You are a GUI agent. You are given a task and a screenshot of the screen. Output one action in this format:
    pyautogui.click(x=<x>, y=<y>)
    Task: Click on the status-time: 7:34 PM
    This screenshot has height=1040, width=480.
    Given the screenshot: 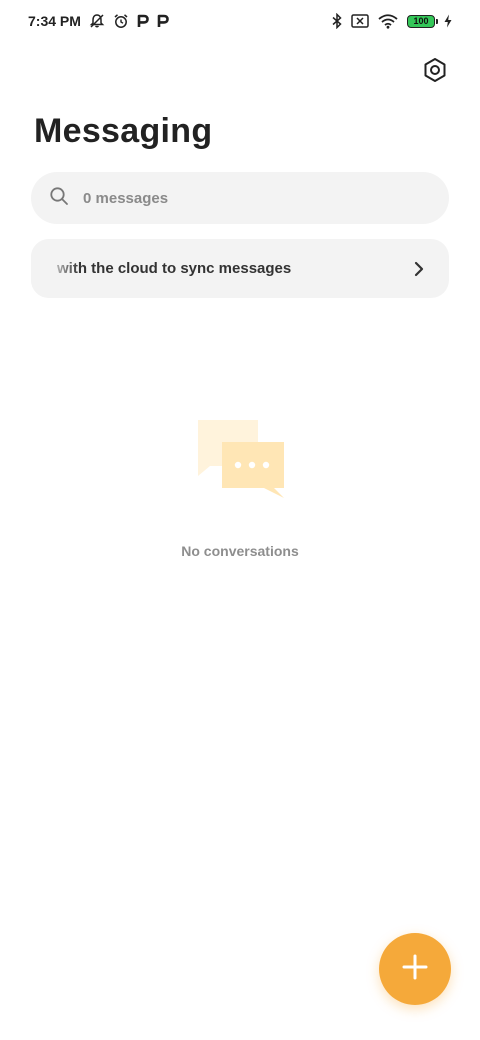 What is the action you would take?
    pyautogui.click(x=54, y=21)
    